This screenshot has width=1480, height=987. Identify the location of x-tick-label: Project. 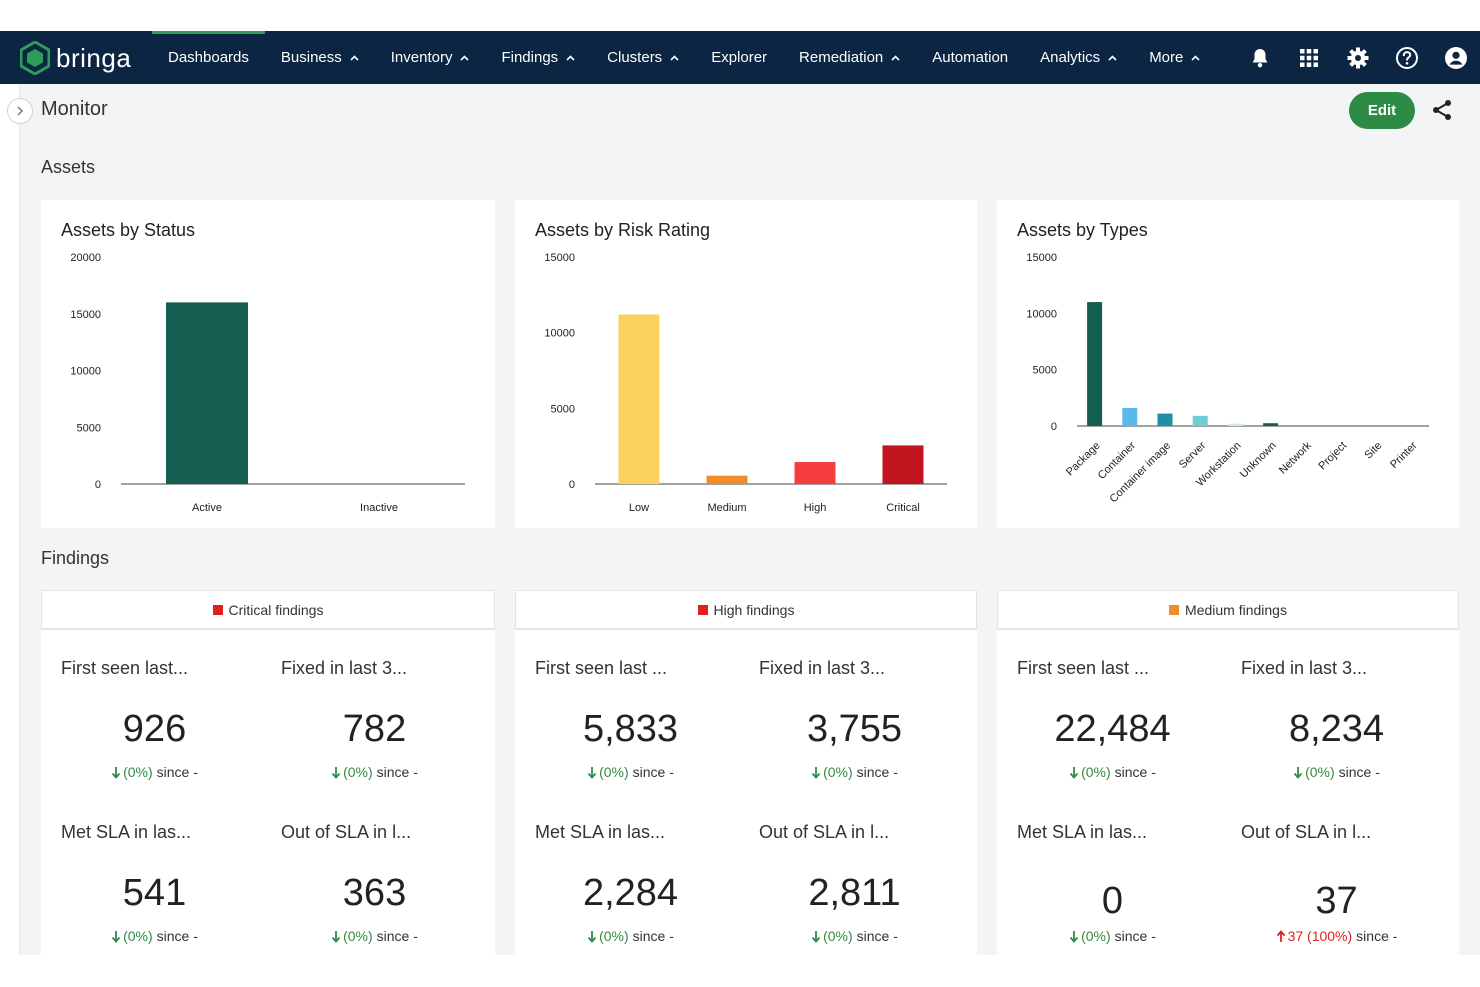
(1332, 456).